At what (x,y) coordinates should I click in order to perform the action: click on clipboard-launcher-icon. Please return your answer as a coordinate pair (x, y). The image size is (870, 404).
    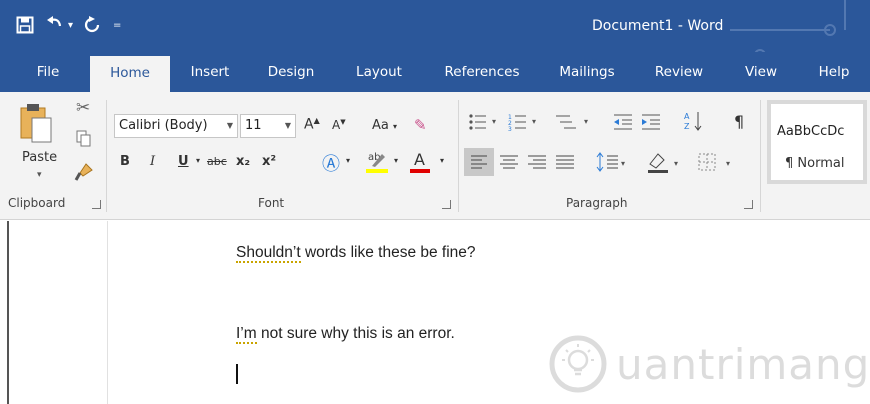
    Looking at the image, I should click on (96, 204).